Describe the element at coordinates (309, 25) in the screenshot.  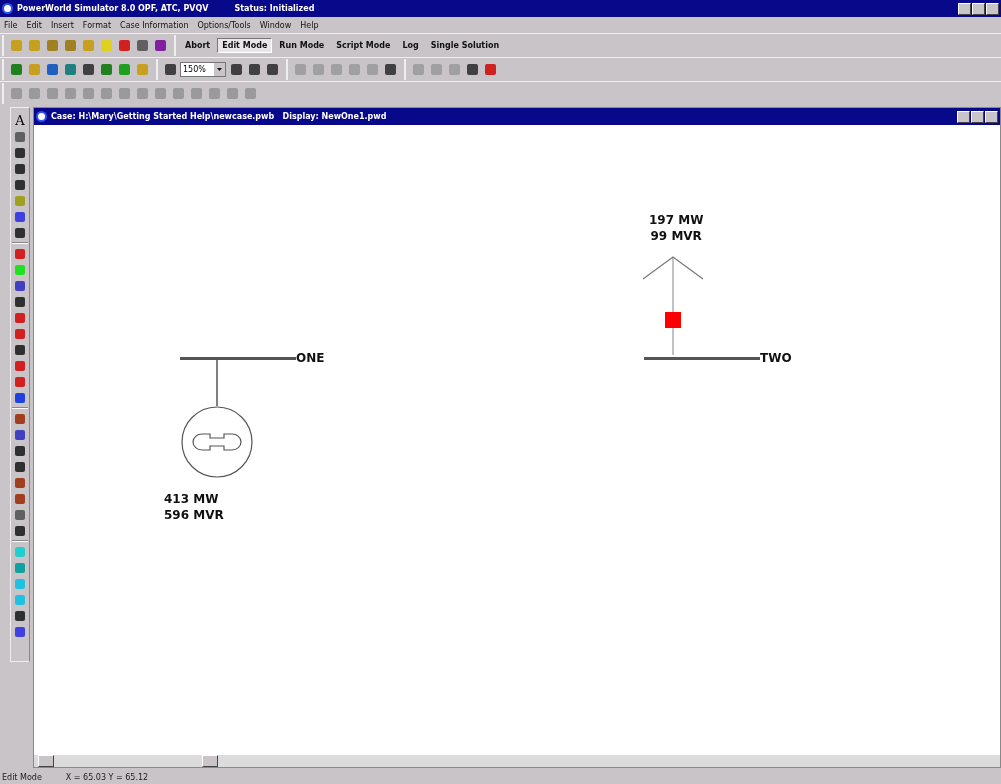
I see `menu-item: Help` at that location.